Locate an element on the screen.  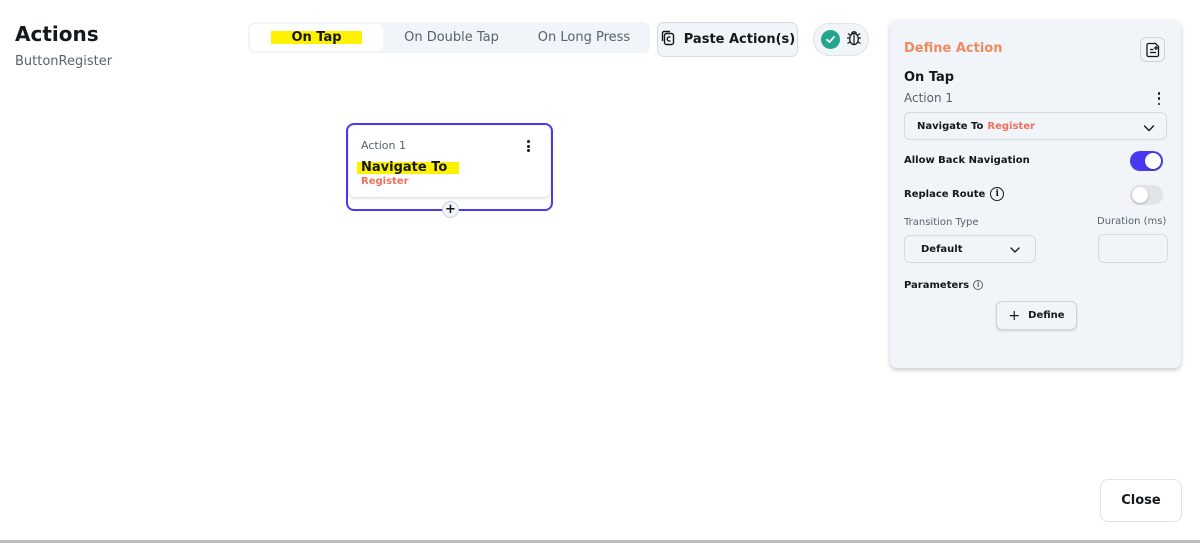
tab-on-tap-label: On Tap is located at coordinates (316, 37).